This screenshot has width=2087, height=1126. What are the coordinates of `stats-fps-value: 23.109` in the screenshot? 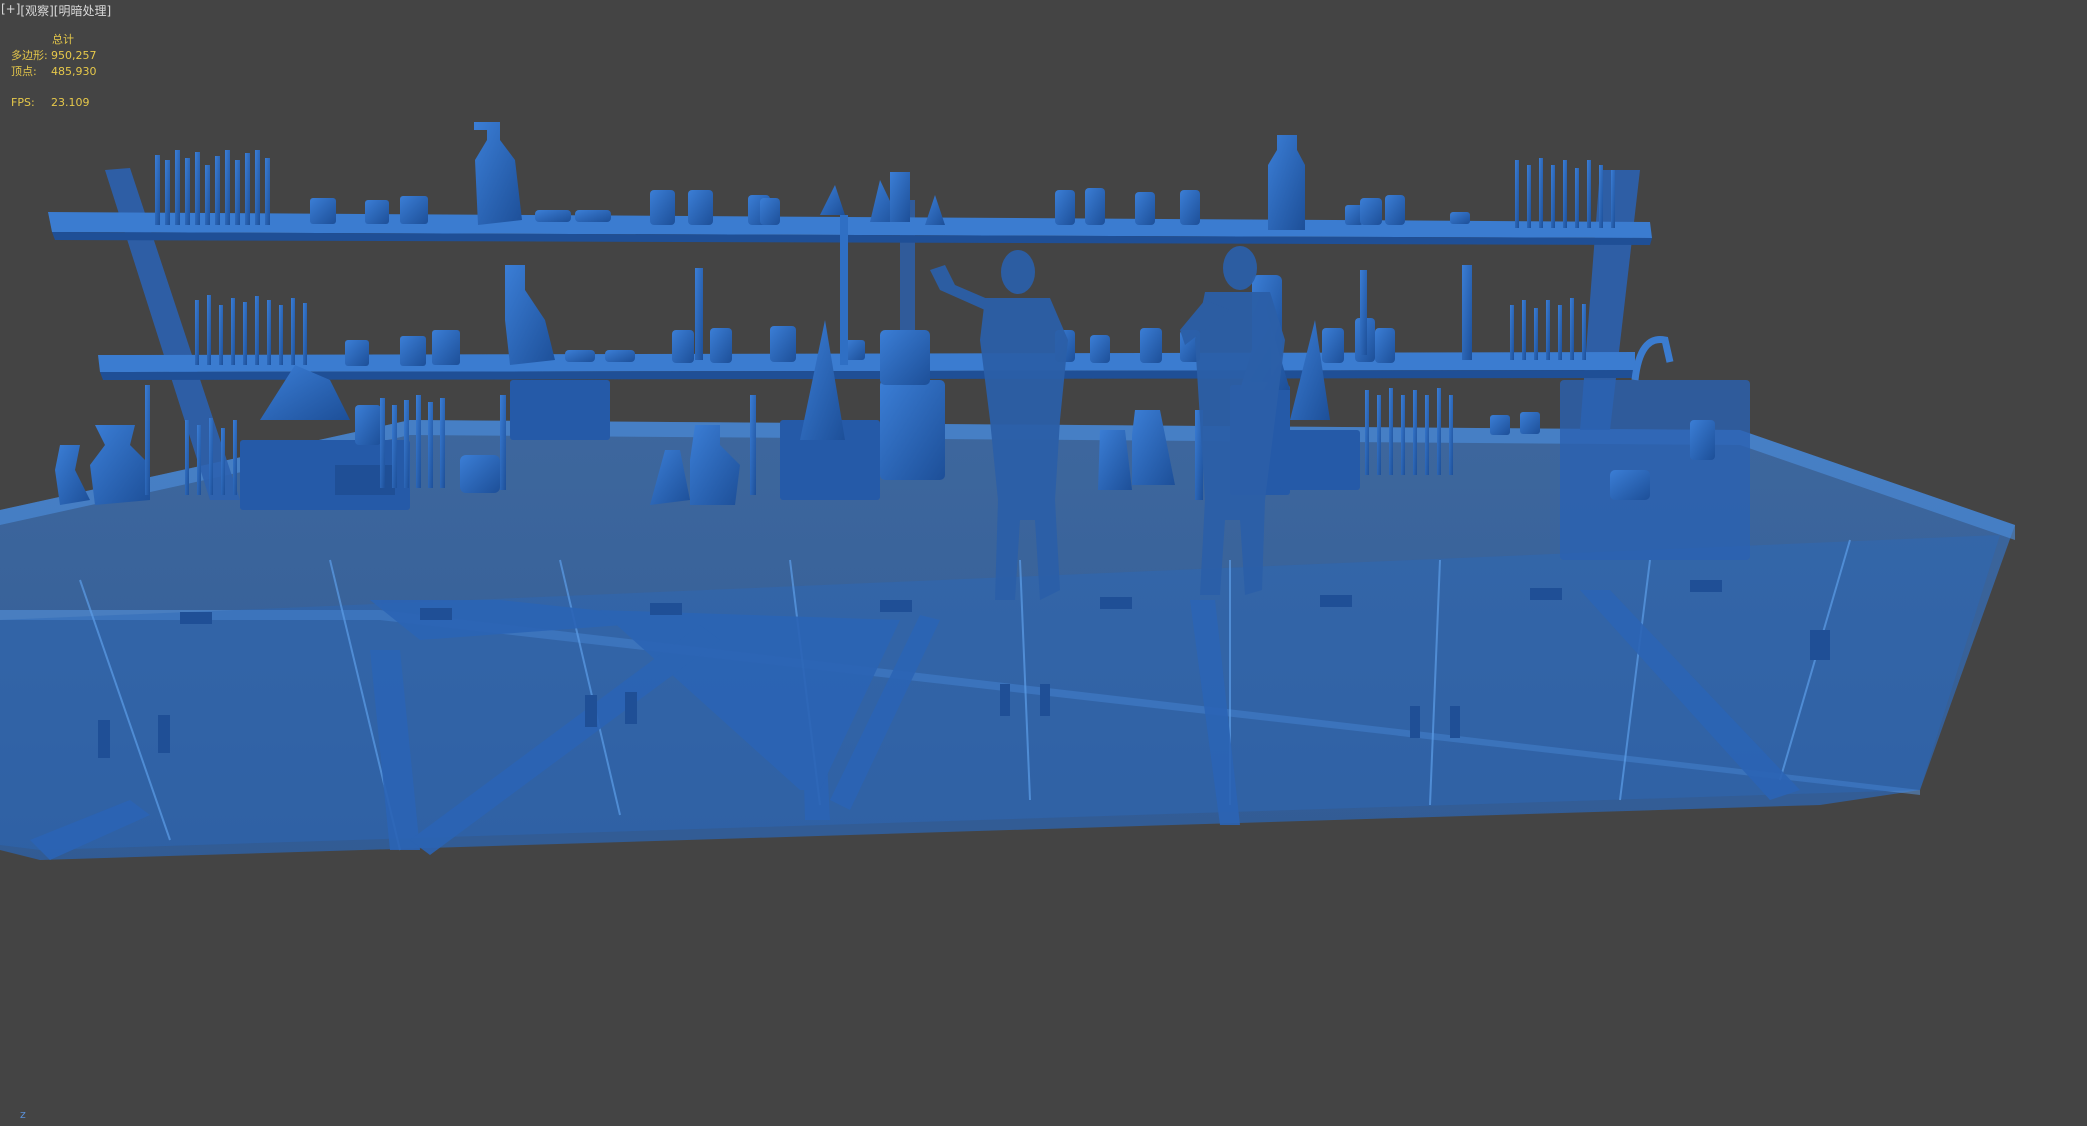 It's located at (70, 102).